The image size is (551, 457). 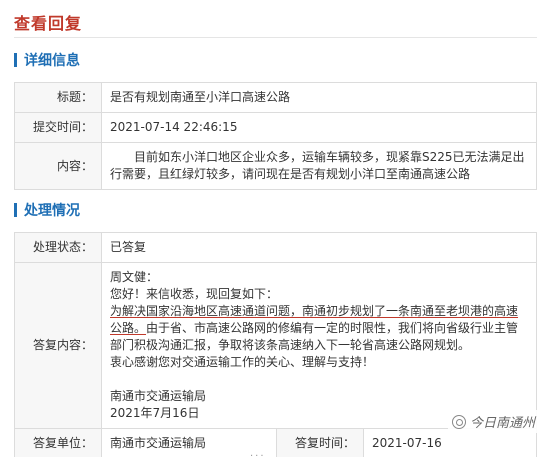 What do you see at coordinates (194, 294) in the screenshot?
I see `reply-intro: 您好！来信收悉，现回复如下：` at bounding box center [194, 294].